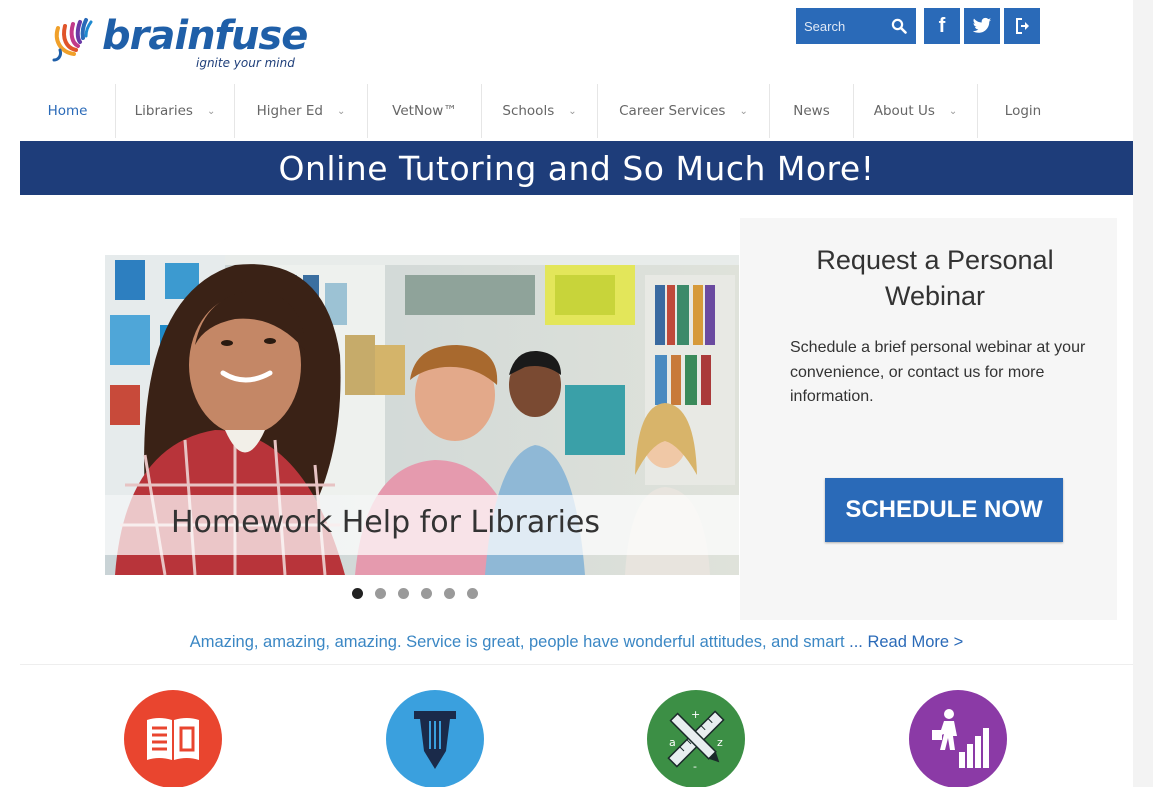  I want to click on read-more-link: ... Read More >, so click(906, 642).